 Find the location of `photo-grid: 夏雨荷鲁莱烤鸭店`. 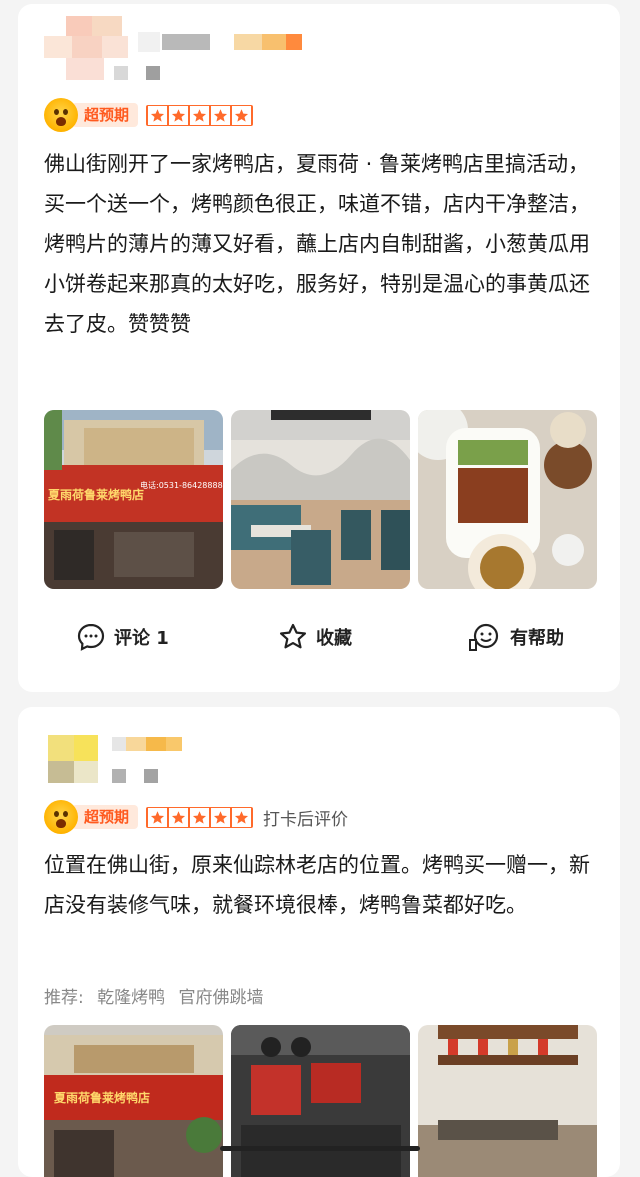

photo-grid: 夏雨荷鲁莱烤鸭店 is located at coordinates (320, 1101).